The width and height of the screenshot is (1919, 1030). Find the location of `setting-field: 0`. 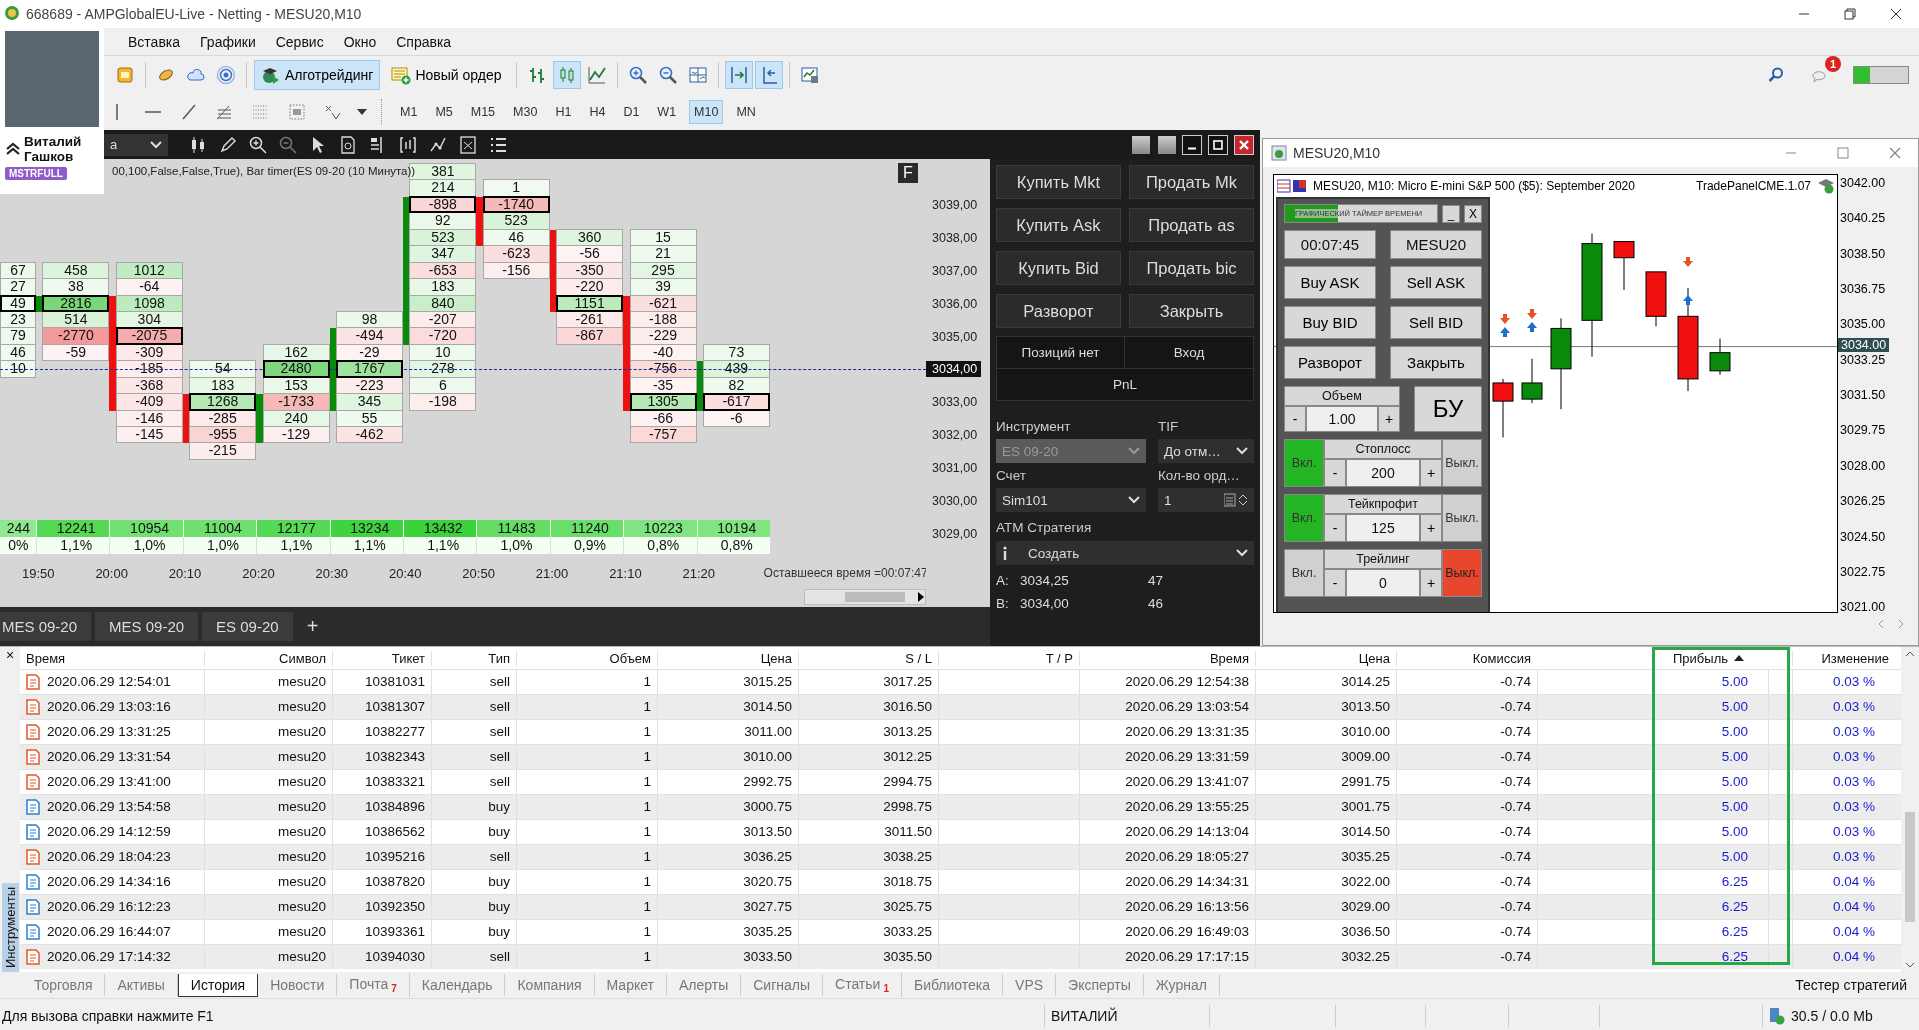

setting-field: 0 is located at coordinates (1383, 583).